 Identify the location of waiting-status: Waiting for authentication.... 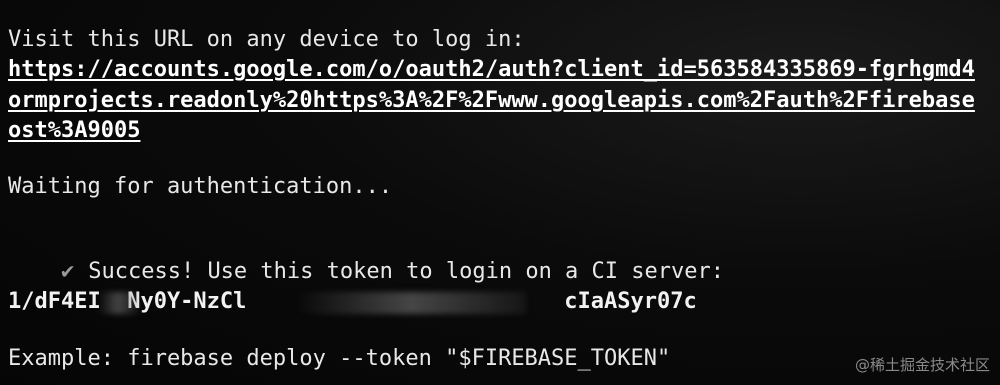
(200, 186).